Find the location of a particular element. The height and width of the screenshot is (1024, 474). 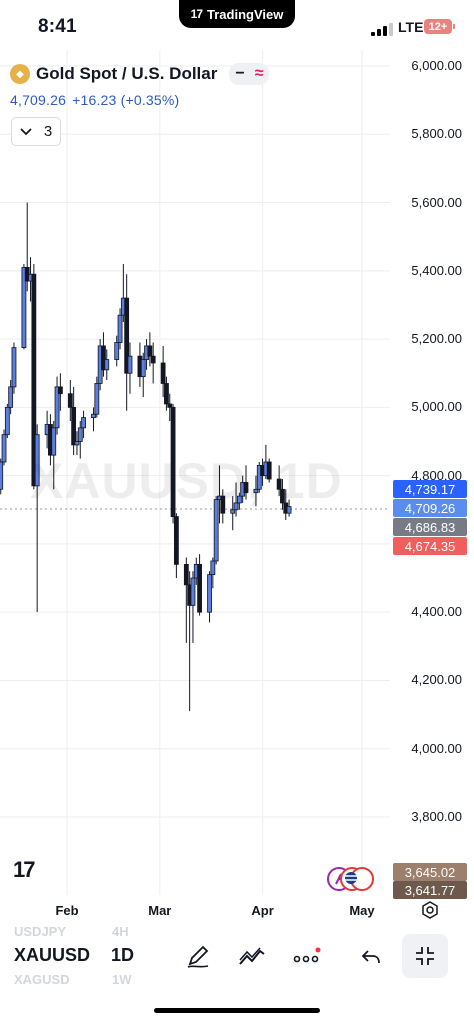

battery-icon: 12+ is located at coordinates (439, 26).